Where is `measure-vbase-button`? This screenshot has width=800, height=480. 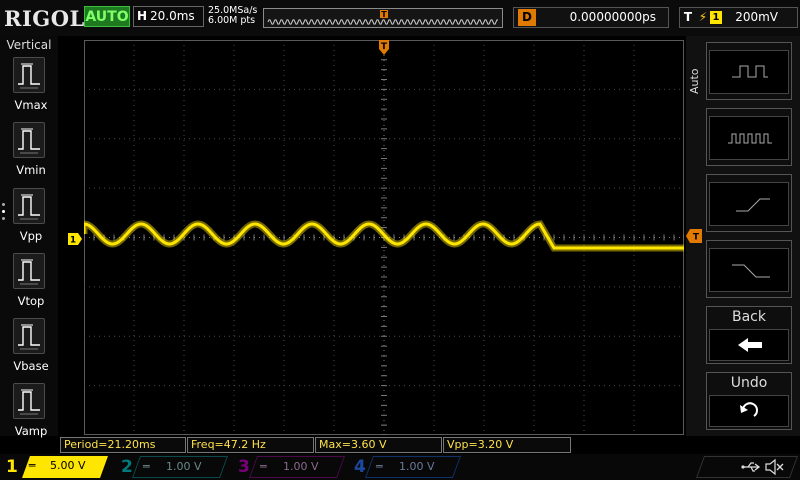 measure-vbase-button is located at coordinates (29, 336).